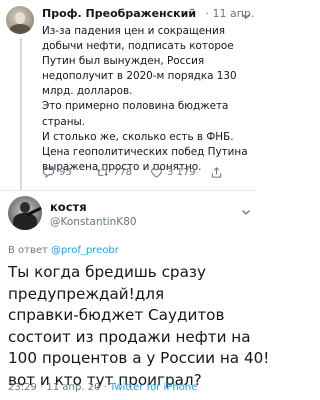 The height and width of the screenshot is (400, 320). I want to click on like-button: 3 179, so click(173, 172).